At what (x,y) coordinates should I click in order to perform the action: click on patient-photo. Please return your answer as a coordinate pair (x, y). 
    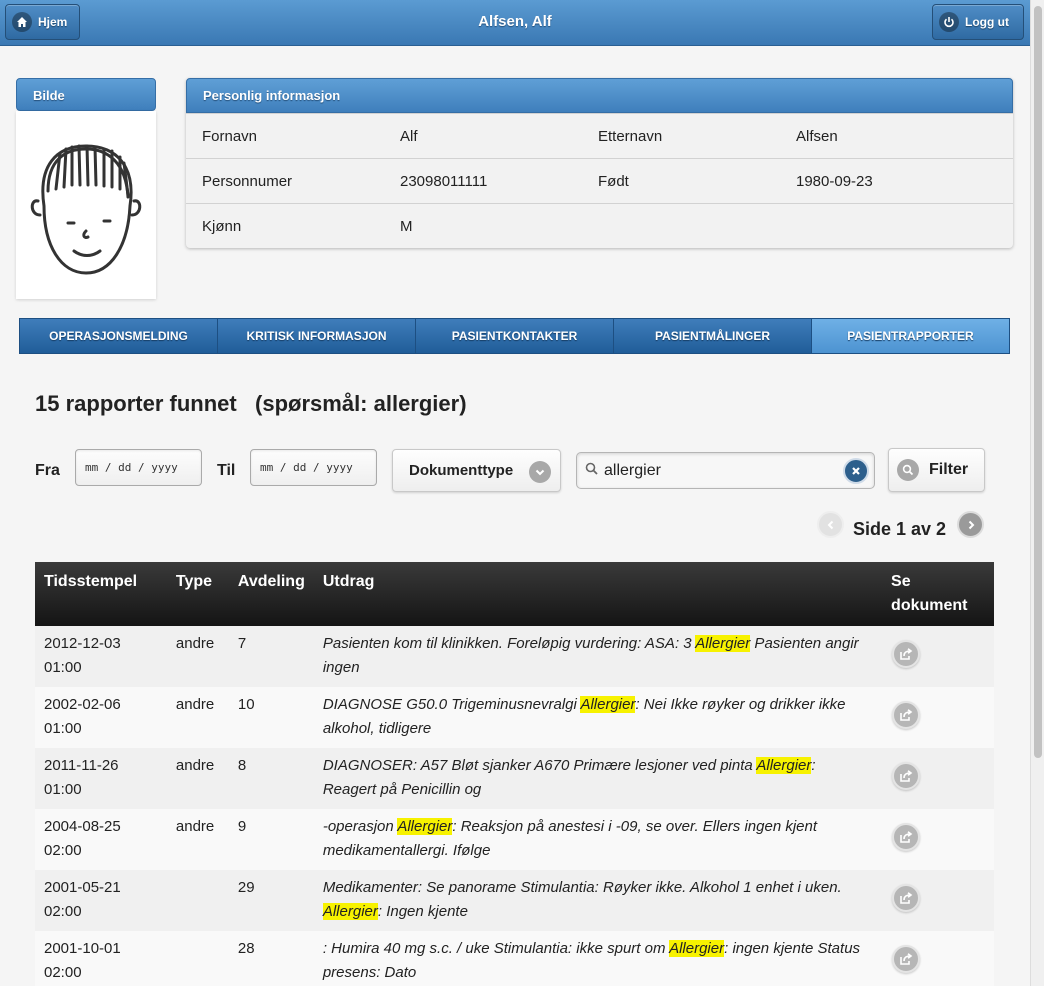
    Looking at the image, I should click on (86, 205).